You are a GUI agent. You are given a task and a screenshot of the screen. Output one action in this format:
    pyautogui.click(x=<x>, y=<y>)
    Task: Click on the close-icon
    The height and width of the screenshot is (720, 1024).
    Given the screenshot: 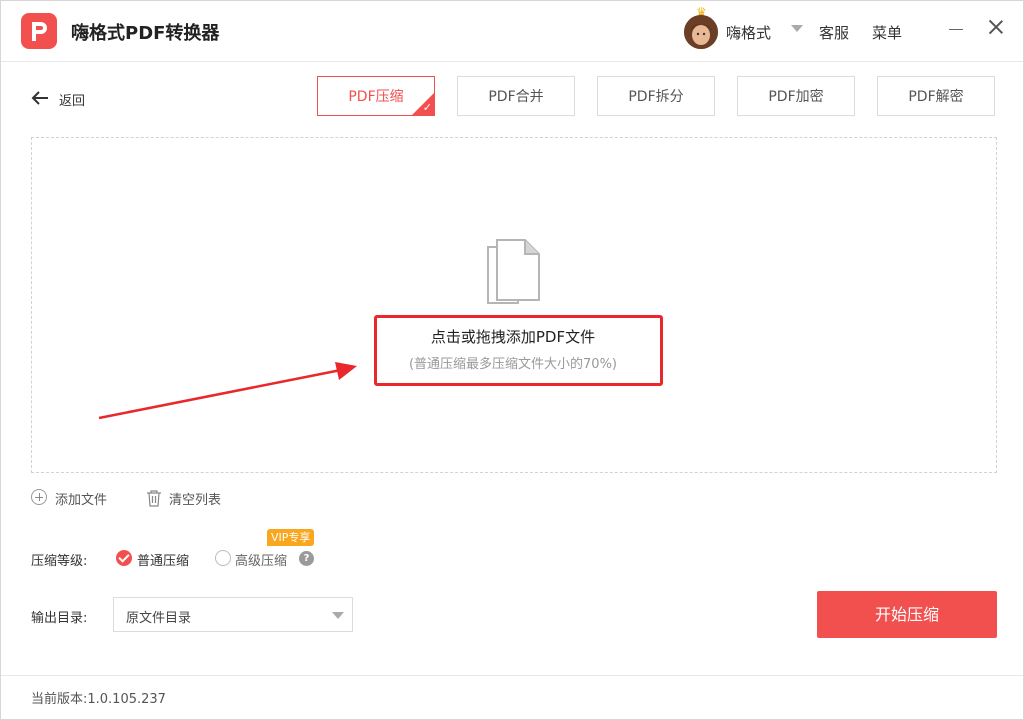 What is the action you would take?
    pyautogui.click(x=996, y=27)
    